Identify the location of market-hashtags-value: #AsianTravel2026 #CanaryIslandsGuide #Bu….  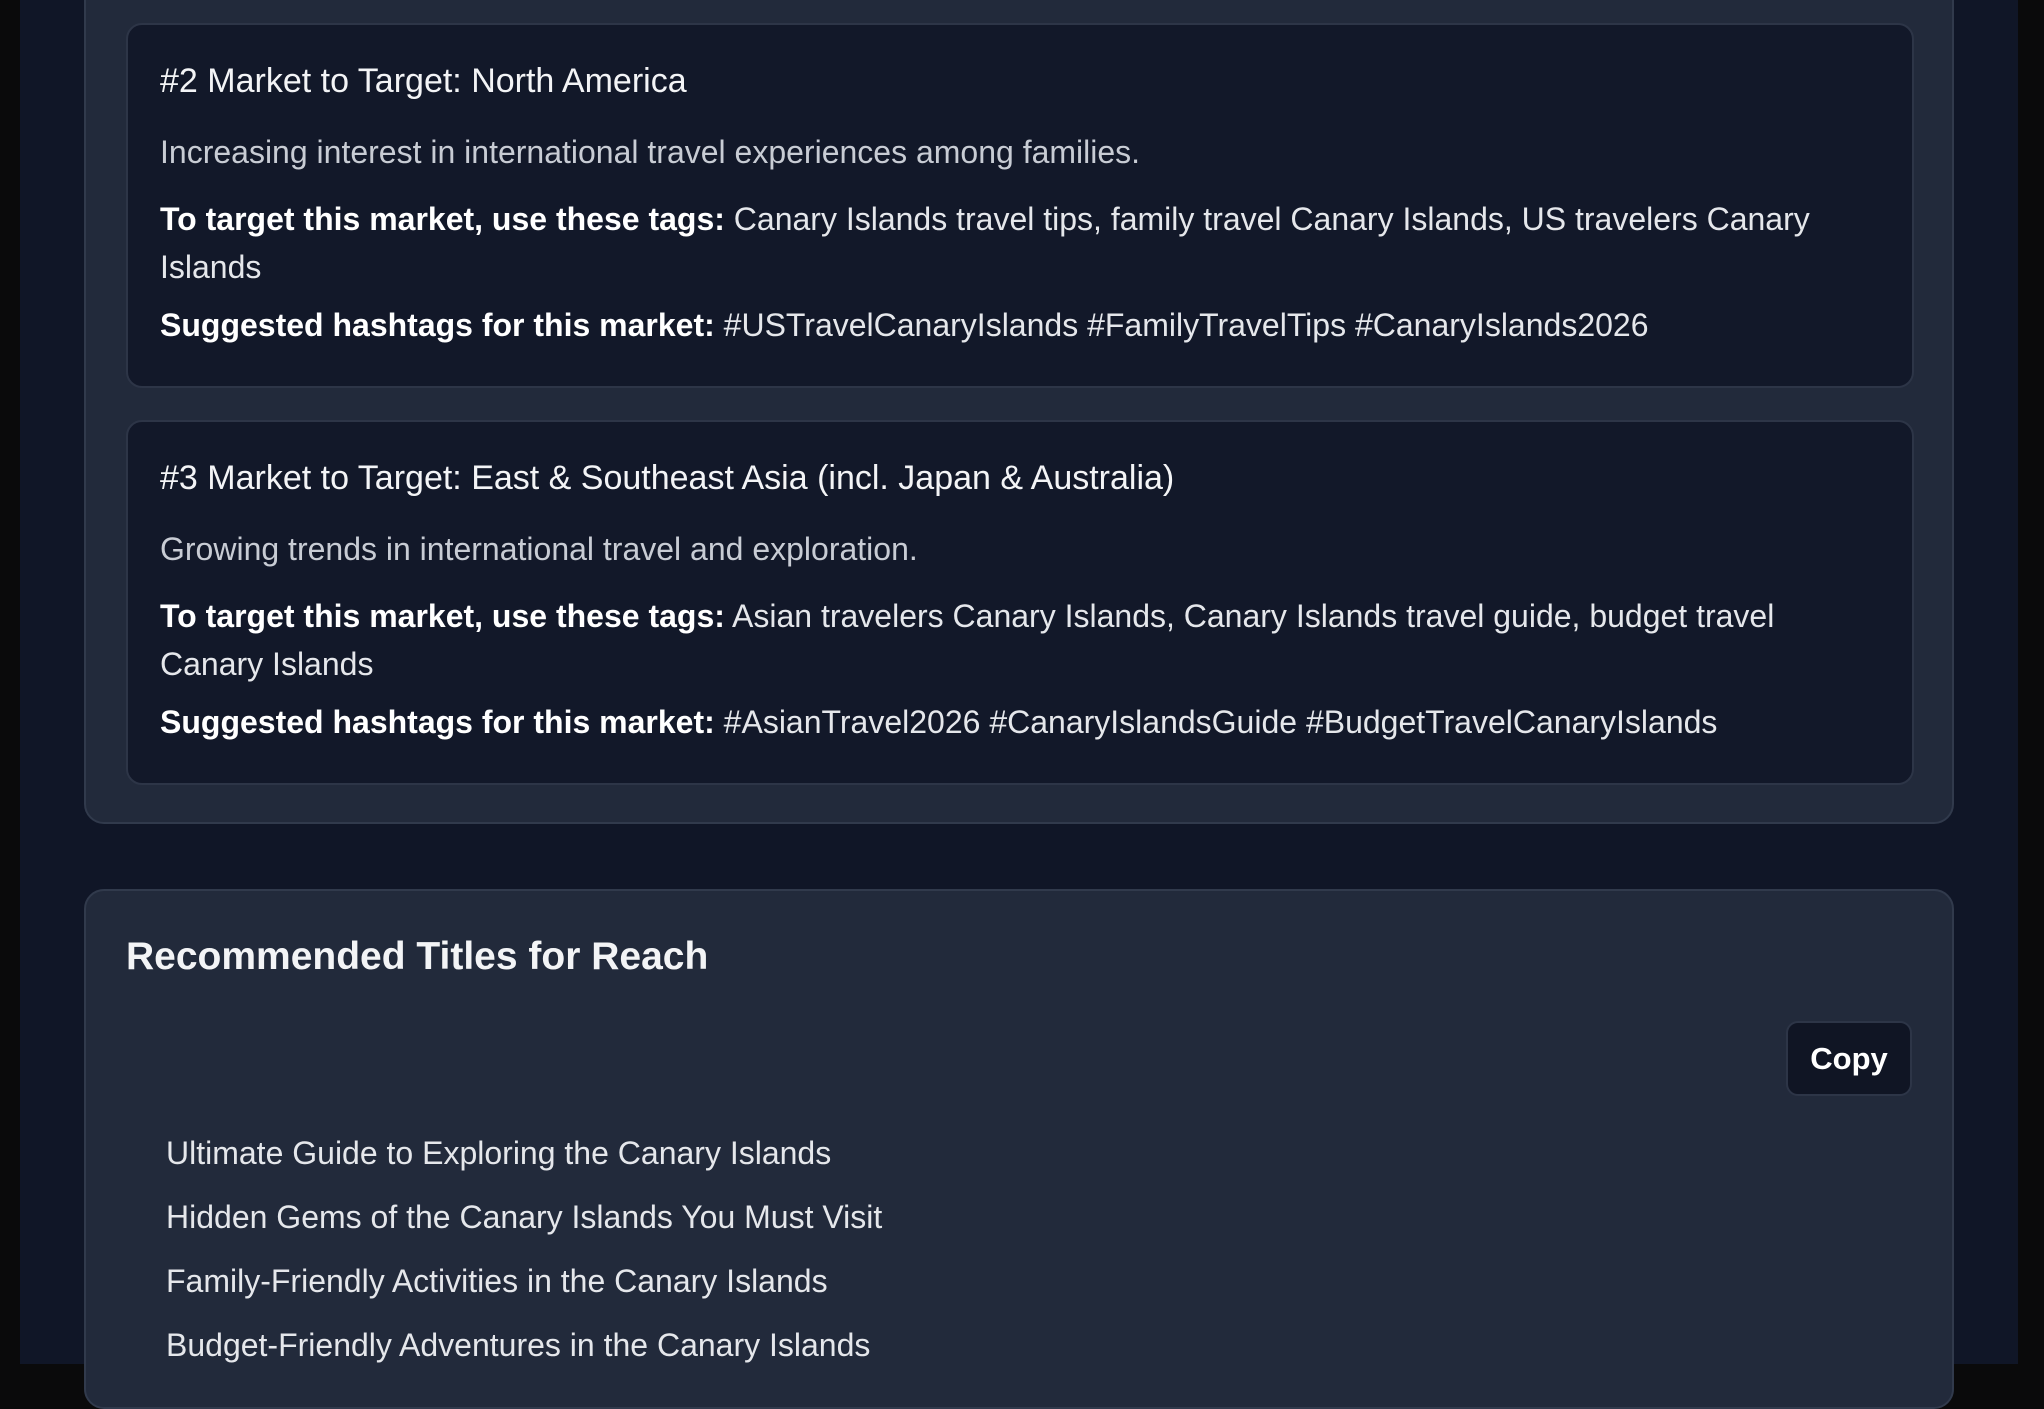
(1220, 722).